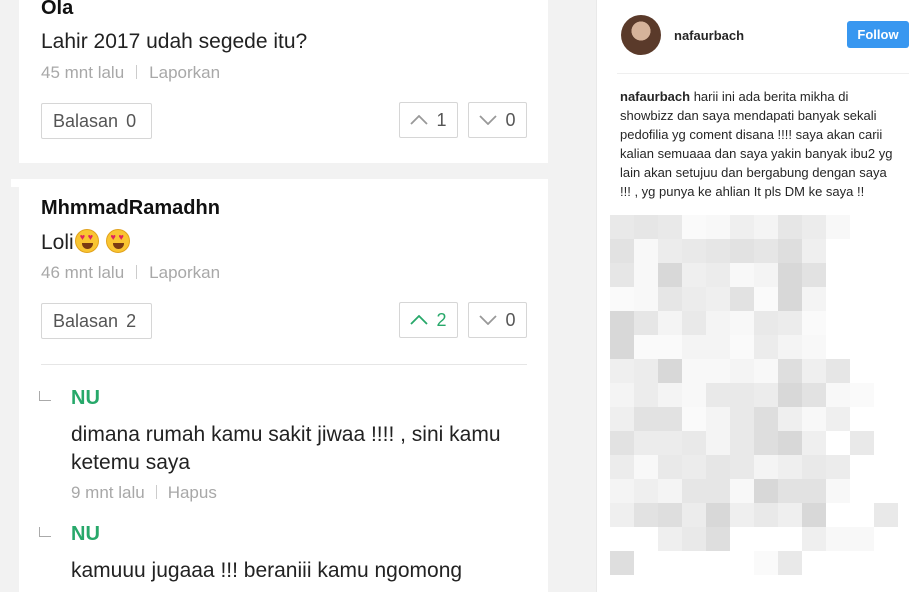  Describe the element at coordinates (86, 120) in the screenshot. I see `reply-label: Balasan` at that location.